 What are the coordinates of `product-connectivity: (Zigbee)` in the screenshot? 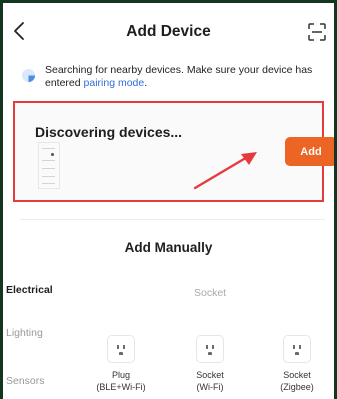 It's located at (297, 387).